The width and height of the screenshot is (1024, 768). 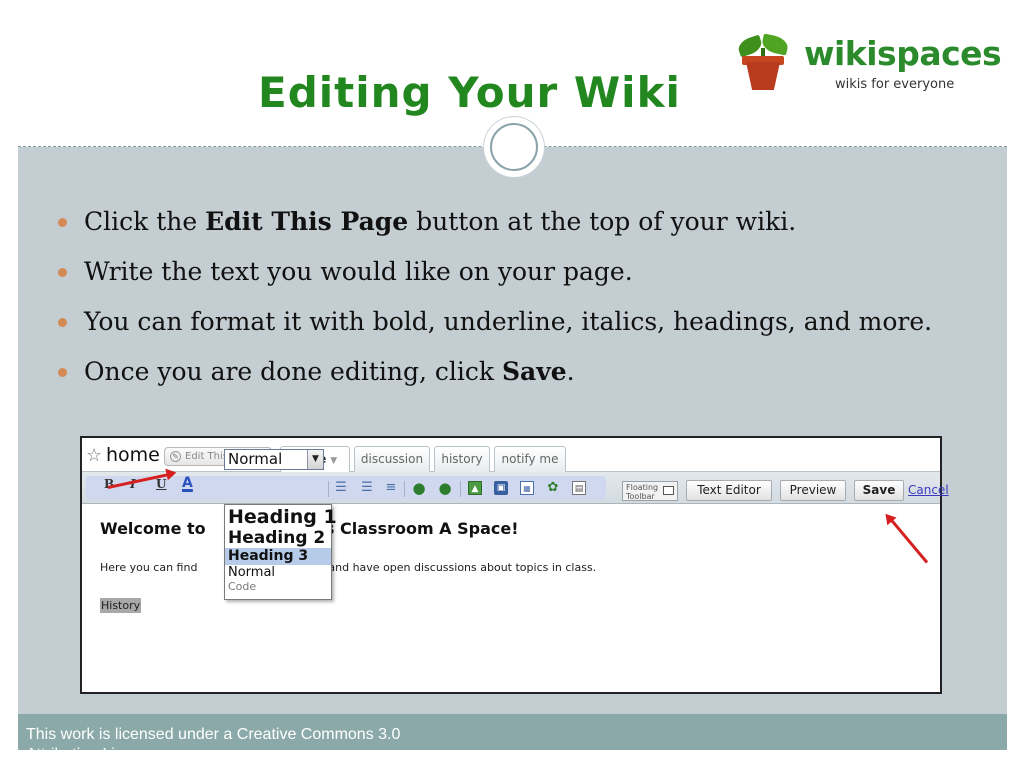 What do you see at coordinates (153, 528) in the screenshot?
I see `content-heading-left: Welcome to` at bounding box center [153, 528].